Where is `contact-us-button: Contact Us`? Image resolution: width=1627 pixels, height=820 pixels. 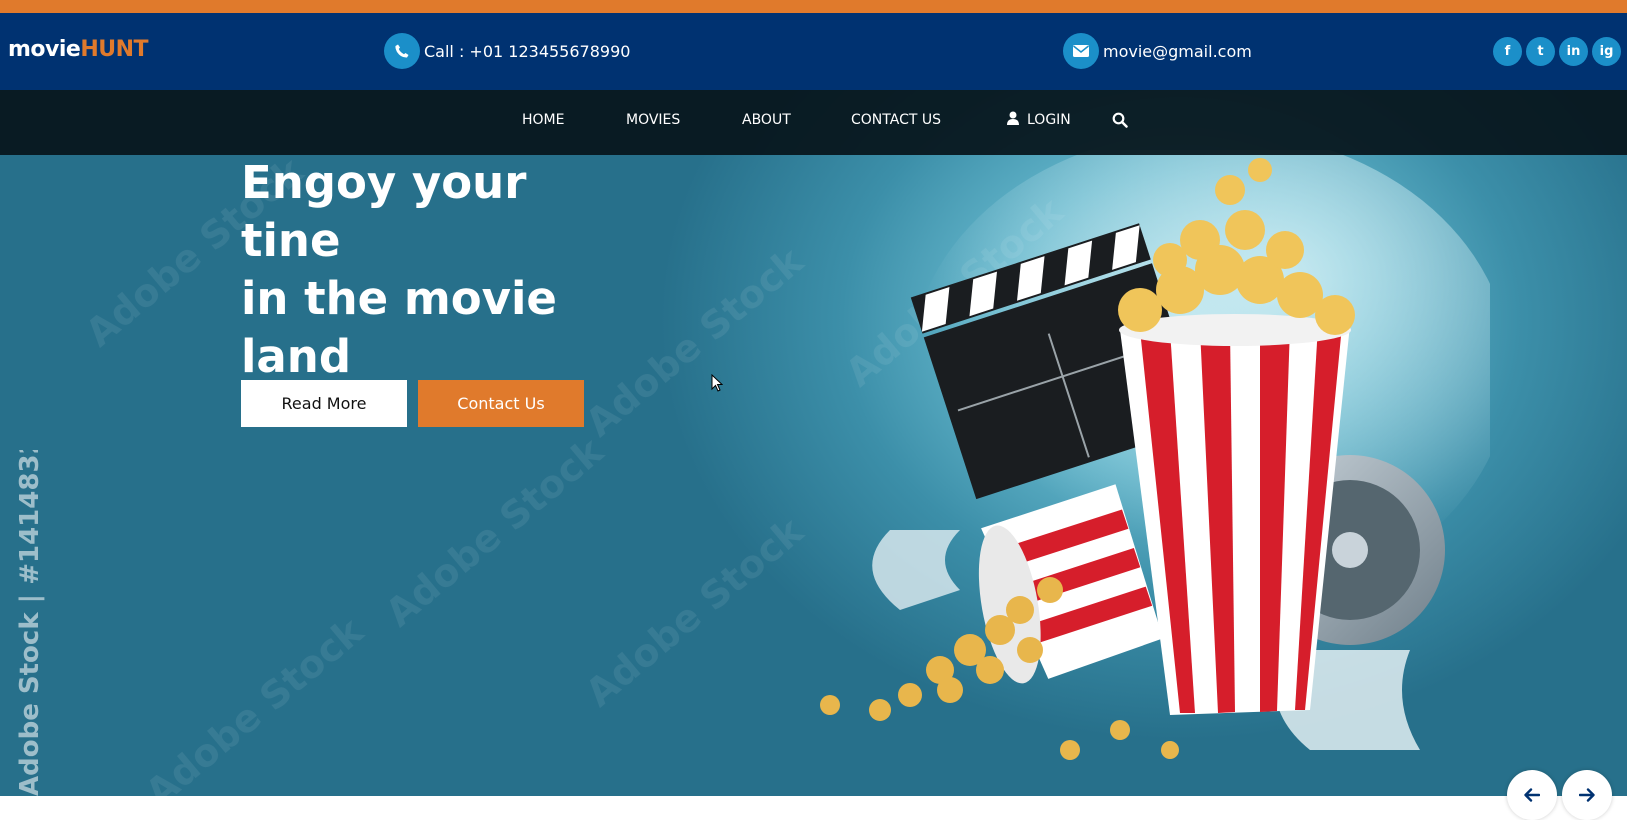
contact-us-button: Contact Us is located at coordinates (501, 403).